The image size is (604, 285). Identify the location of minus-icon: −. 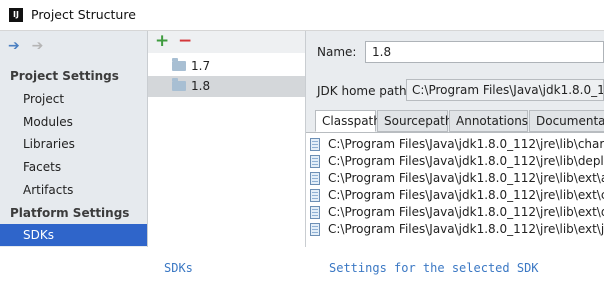
(185, 41).